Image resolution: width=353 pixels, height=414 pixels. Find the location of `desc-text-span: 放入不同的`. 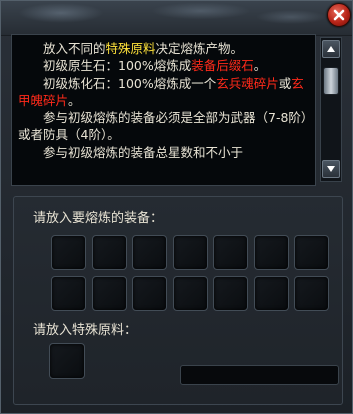

desc-text-span: 放入不同的 is located at coordinates (74, 48).